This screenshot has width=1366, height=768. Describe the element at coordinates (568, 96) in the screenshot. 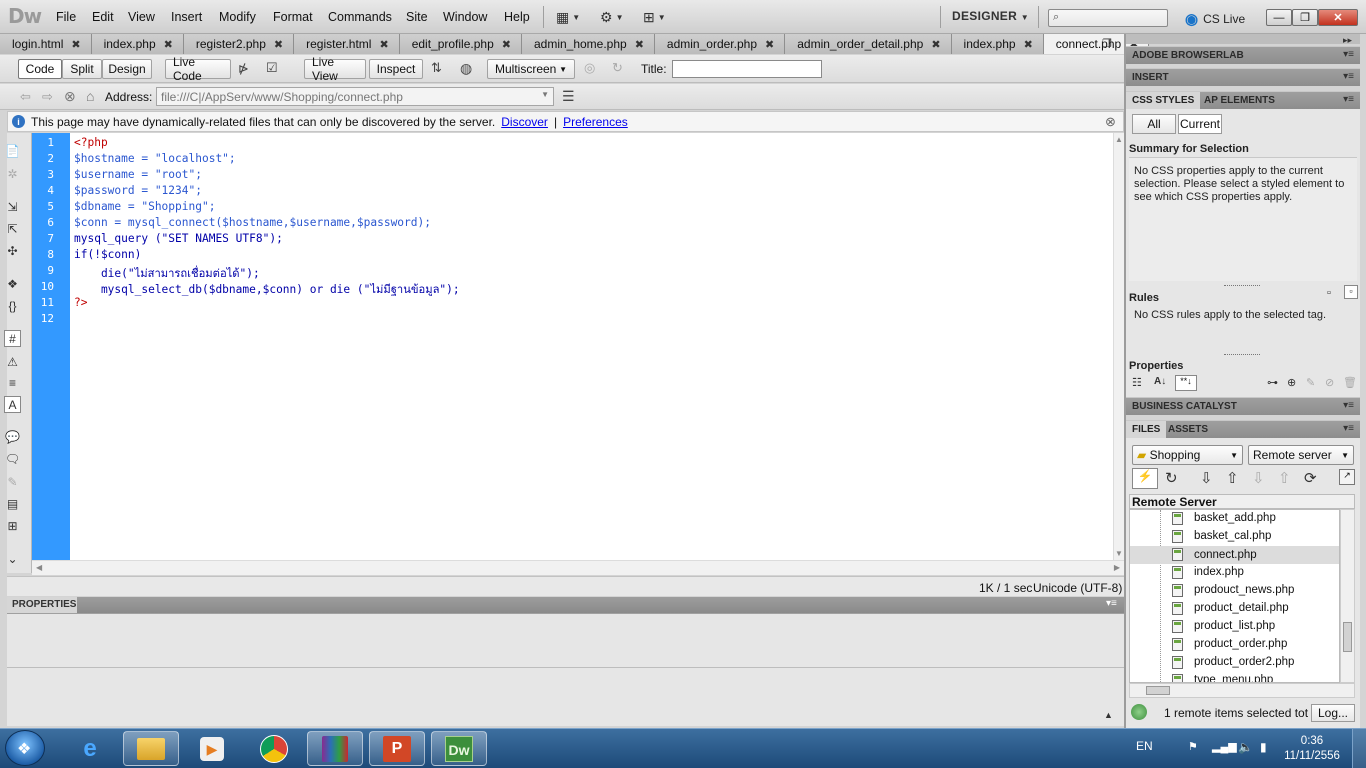

I see `live-view-options-icon: ☰` at that location.